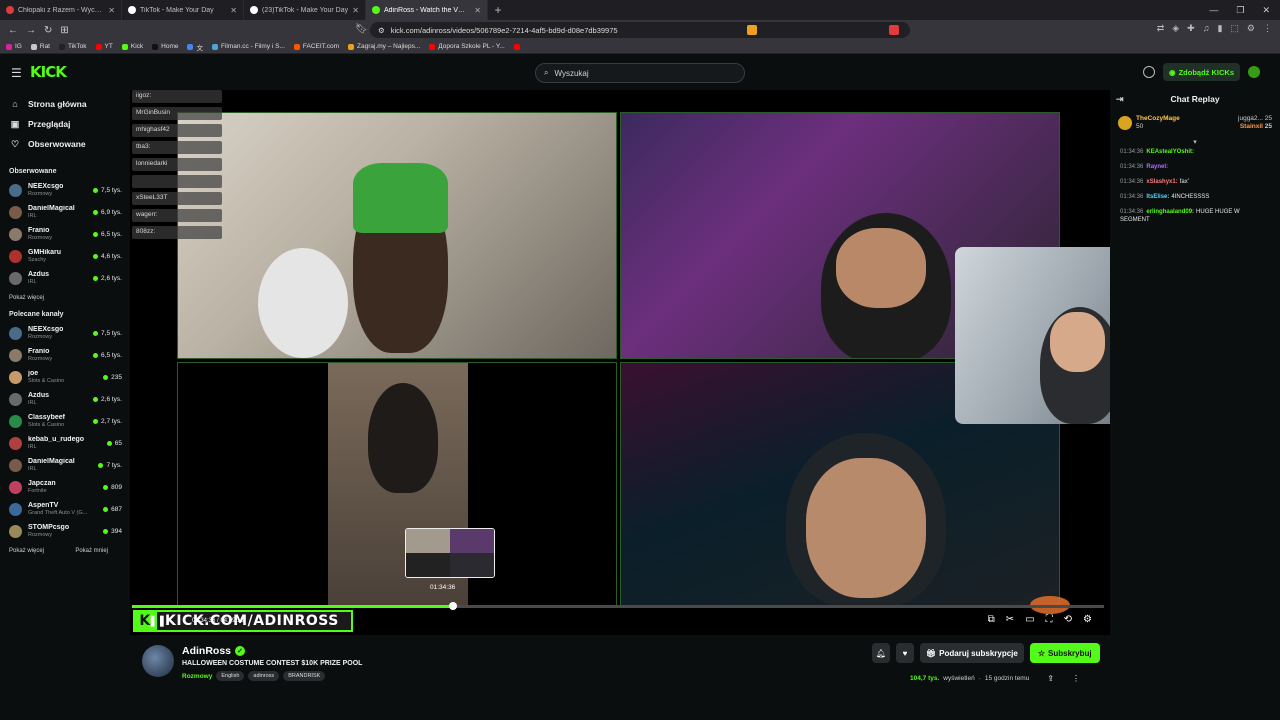 The image size is (1280, 720). What do you see at coordinates (157, 620) in the screenshot?
I see `pause-icon: ❚❚` at bounding box center [157, 620].